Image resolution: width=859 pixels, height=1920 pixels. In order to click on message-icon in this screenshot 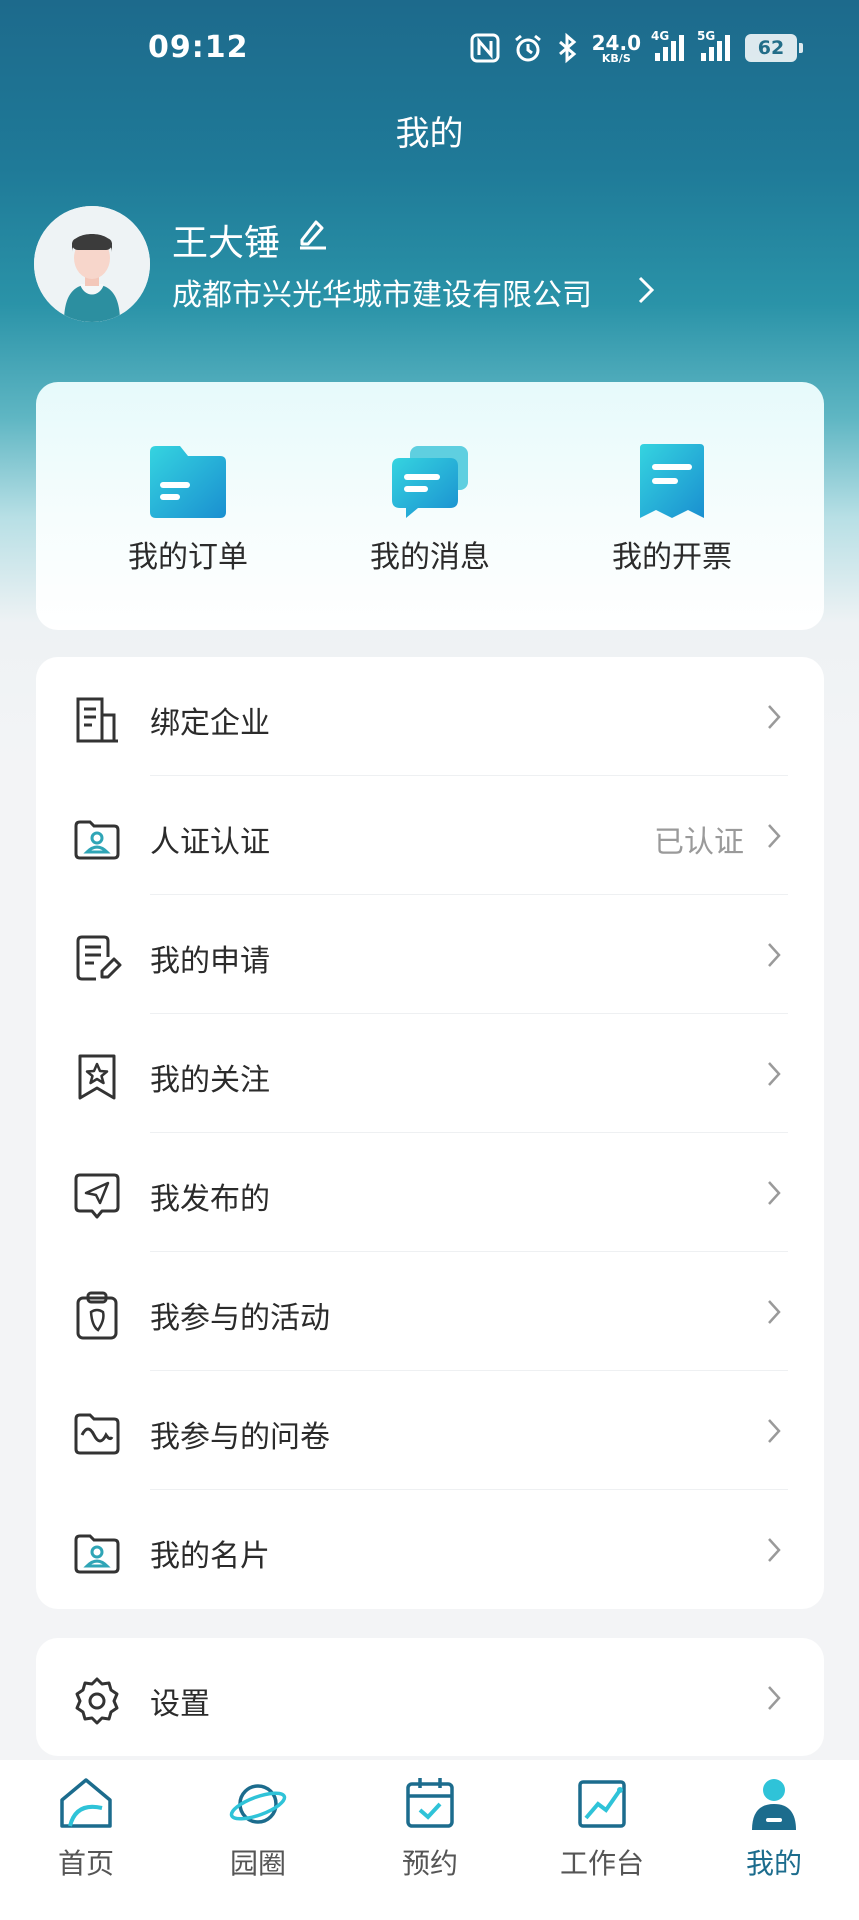, I will do `click(430, 482)`.